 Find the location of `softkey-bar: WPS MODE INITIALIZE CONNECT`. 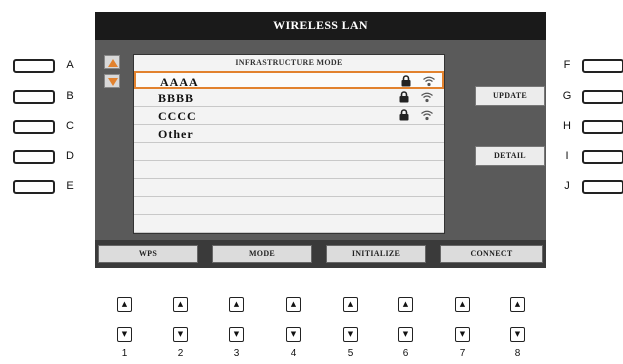

softkey-bar: WPS MODE INITIALIZE CONNECT is located at coordinates (320, 254).